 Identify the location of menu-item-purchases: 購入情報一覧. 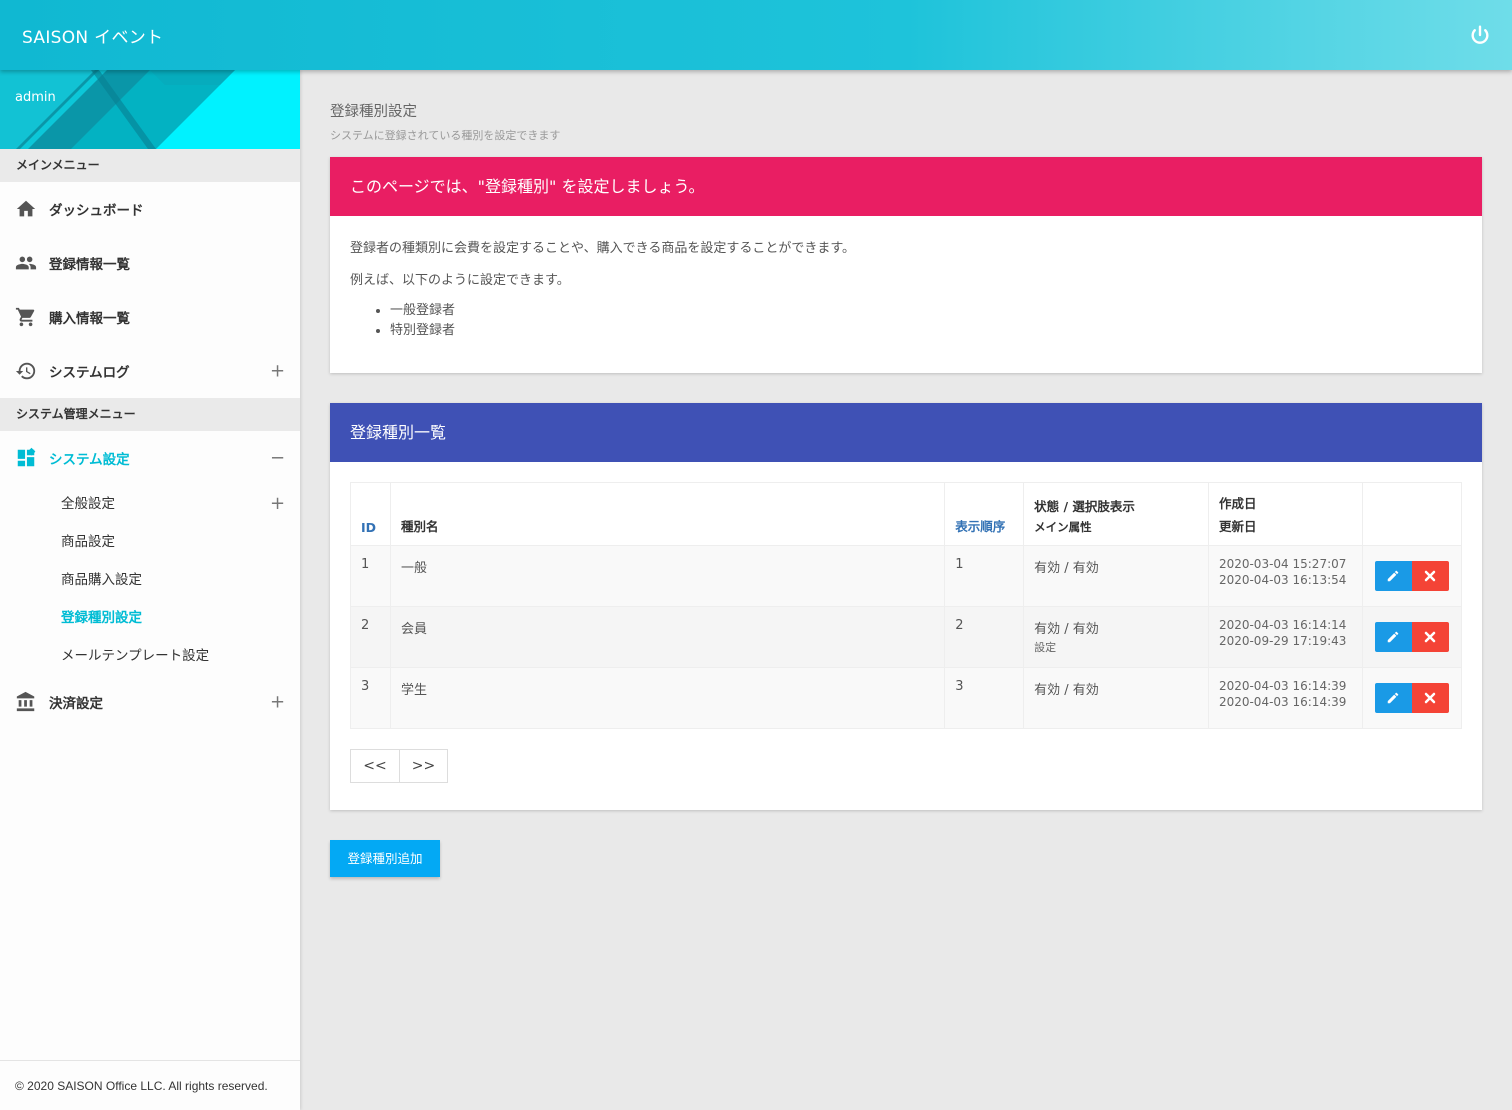
(150, 317).